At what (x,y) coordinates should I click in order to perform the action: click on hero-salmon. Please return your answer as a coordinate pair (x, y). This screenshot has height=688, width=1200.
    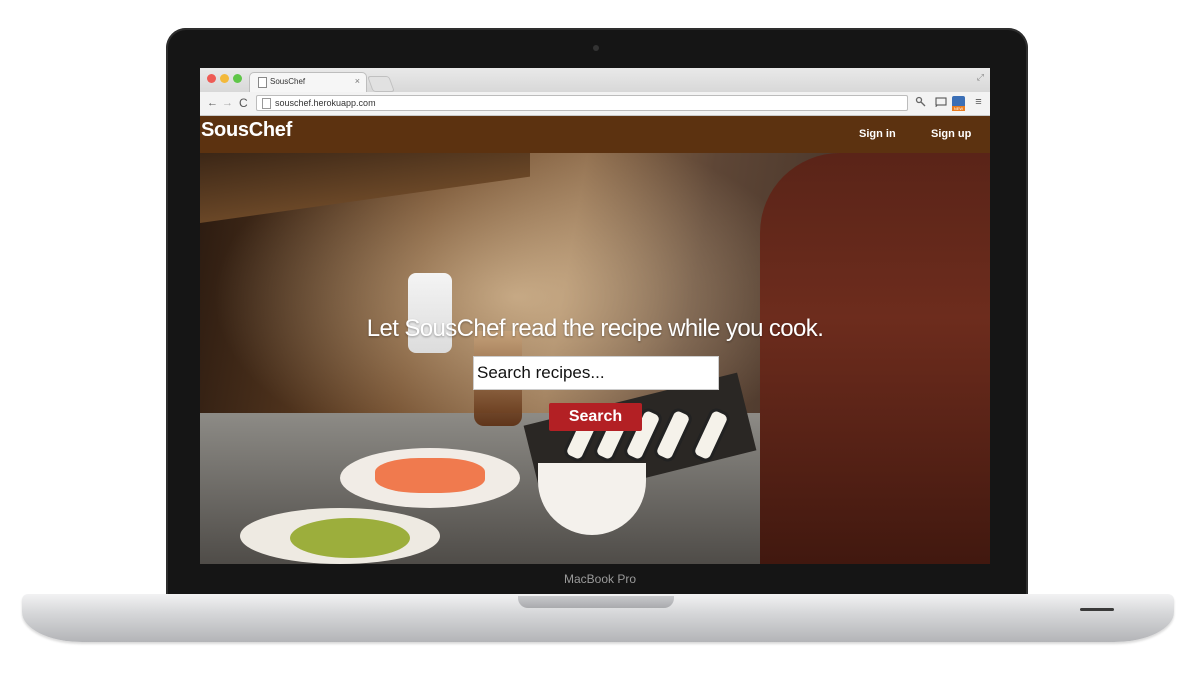
    Looking at the image, I should click on (430, 475).